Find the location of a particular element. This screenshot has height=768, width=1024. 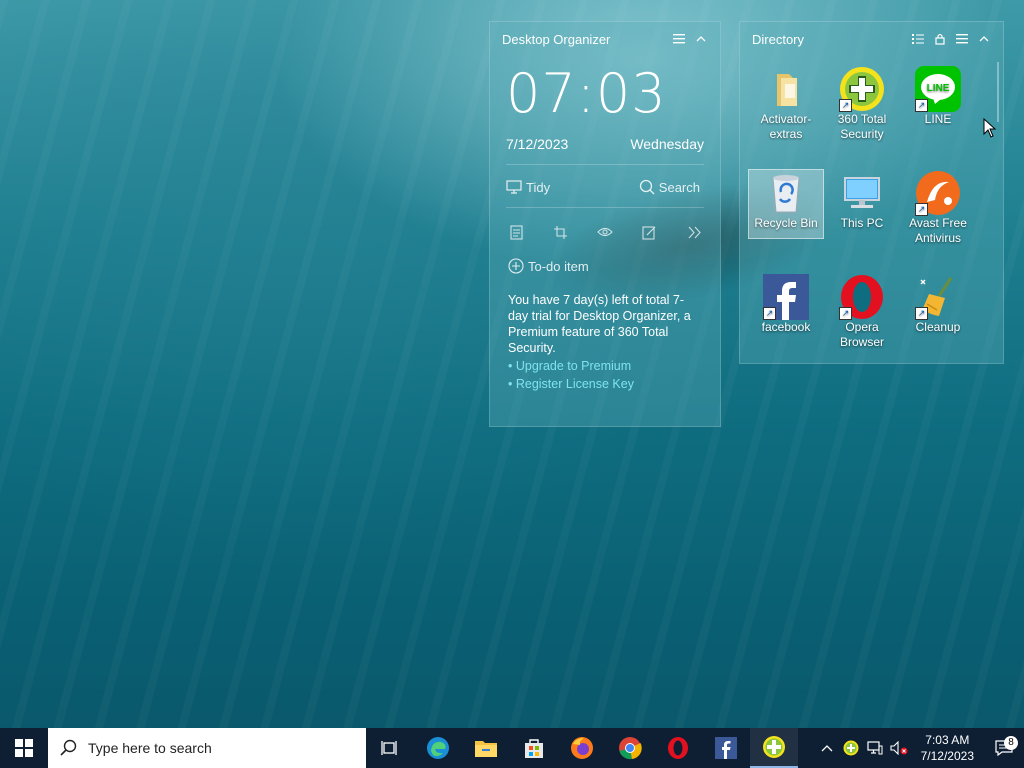

more-icon is located at coordinates (694, 232).